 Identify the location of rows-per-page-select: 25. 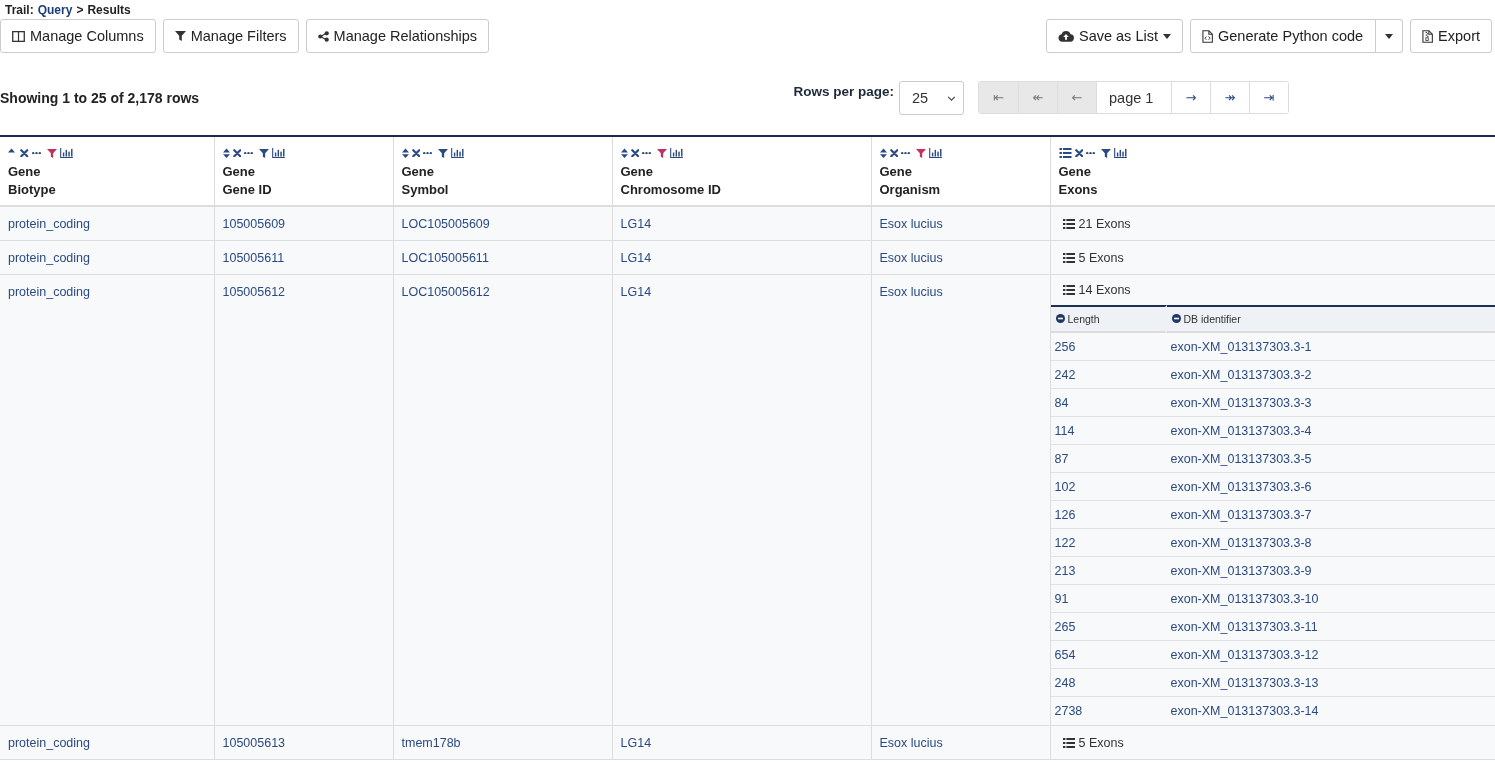
(931, 98).